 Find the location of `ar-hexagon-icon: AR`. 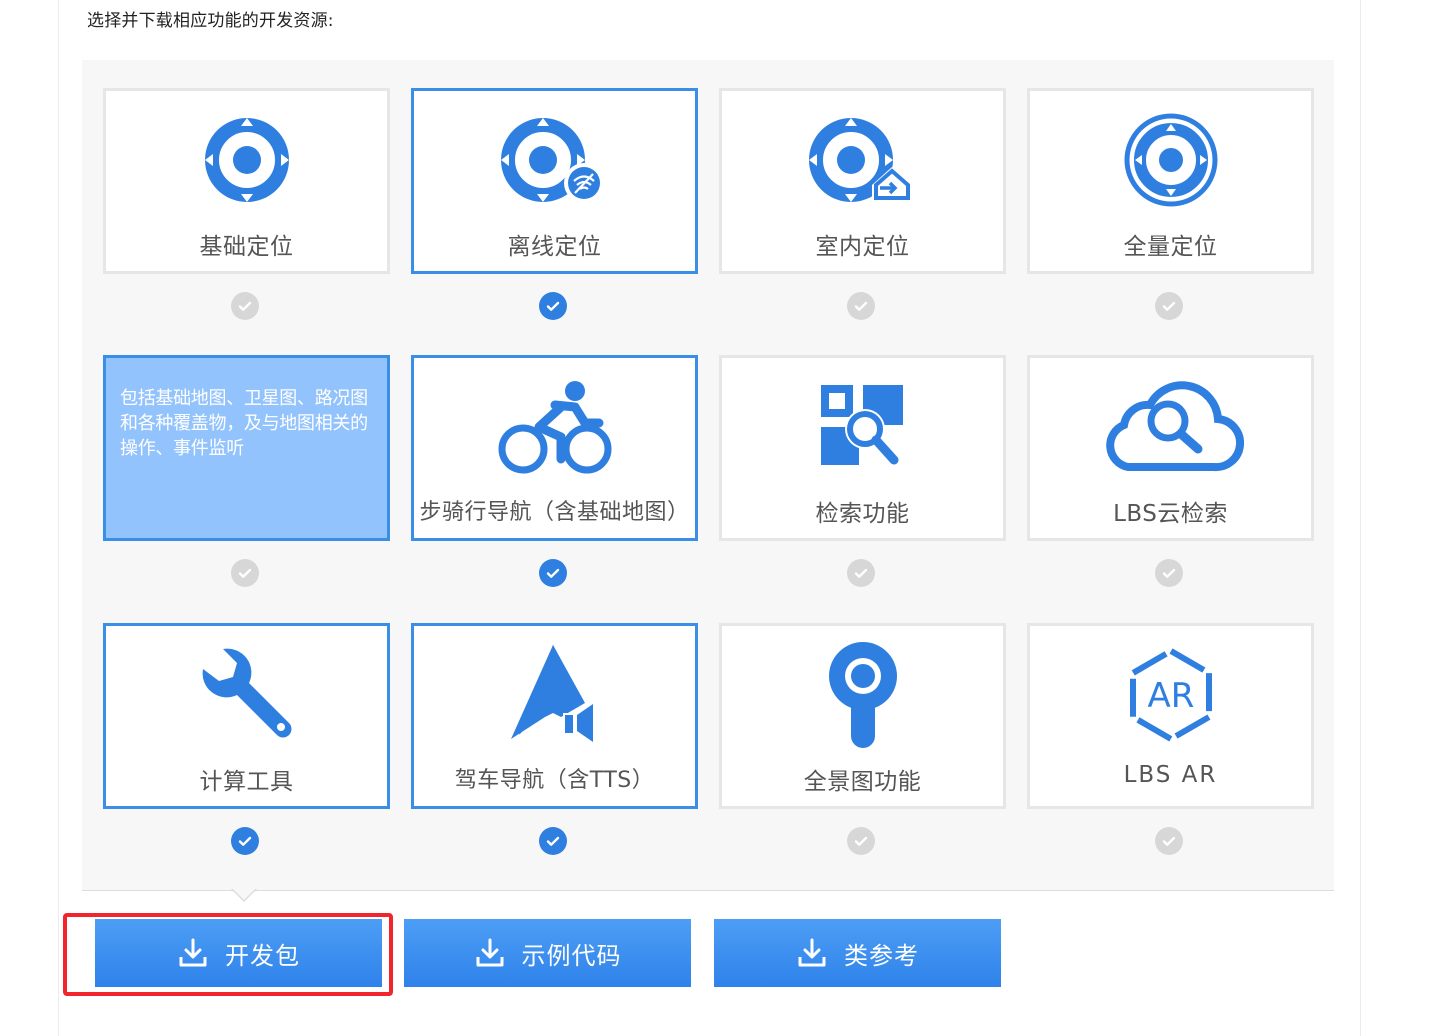

ar-hexagon-icon: AR is located at coordinates (1170, 695).